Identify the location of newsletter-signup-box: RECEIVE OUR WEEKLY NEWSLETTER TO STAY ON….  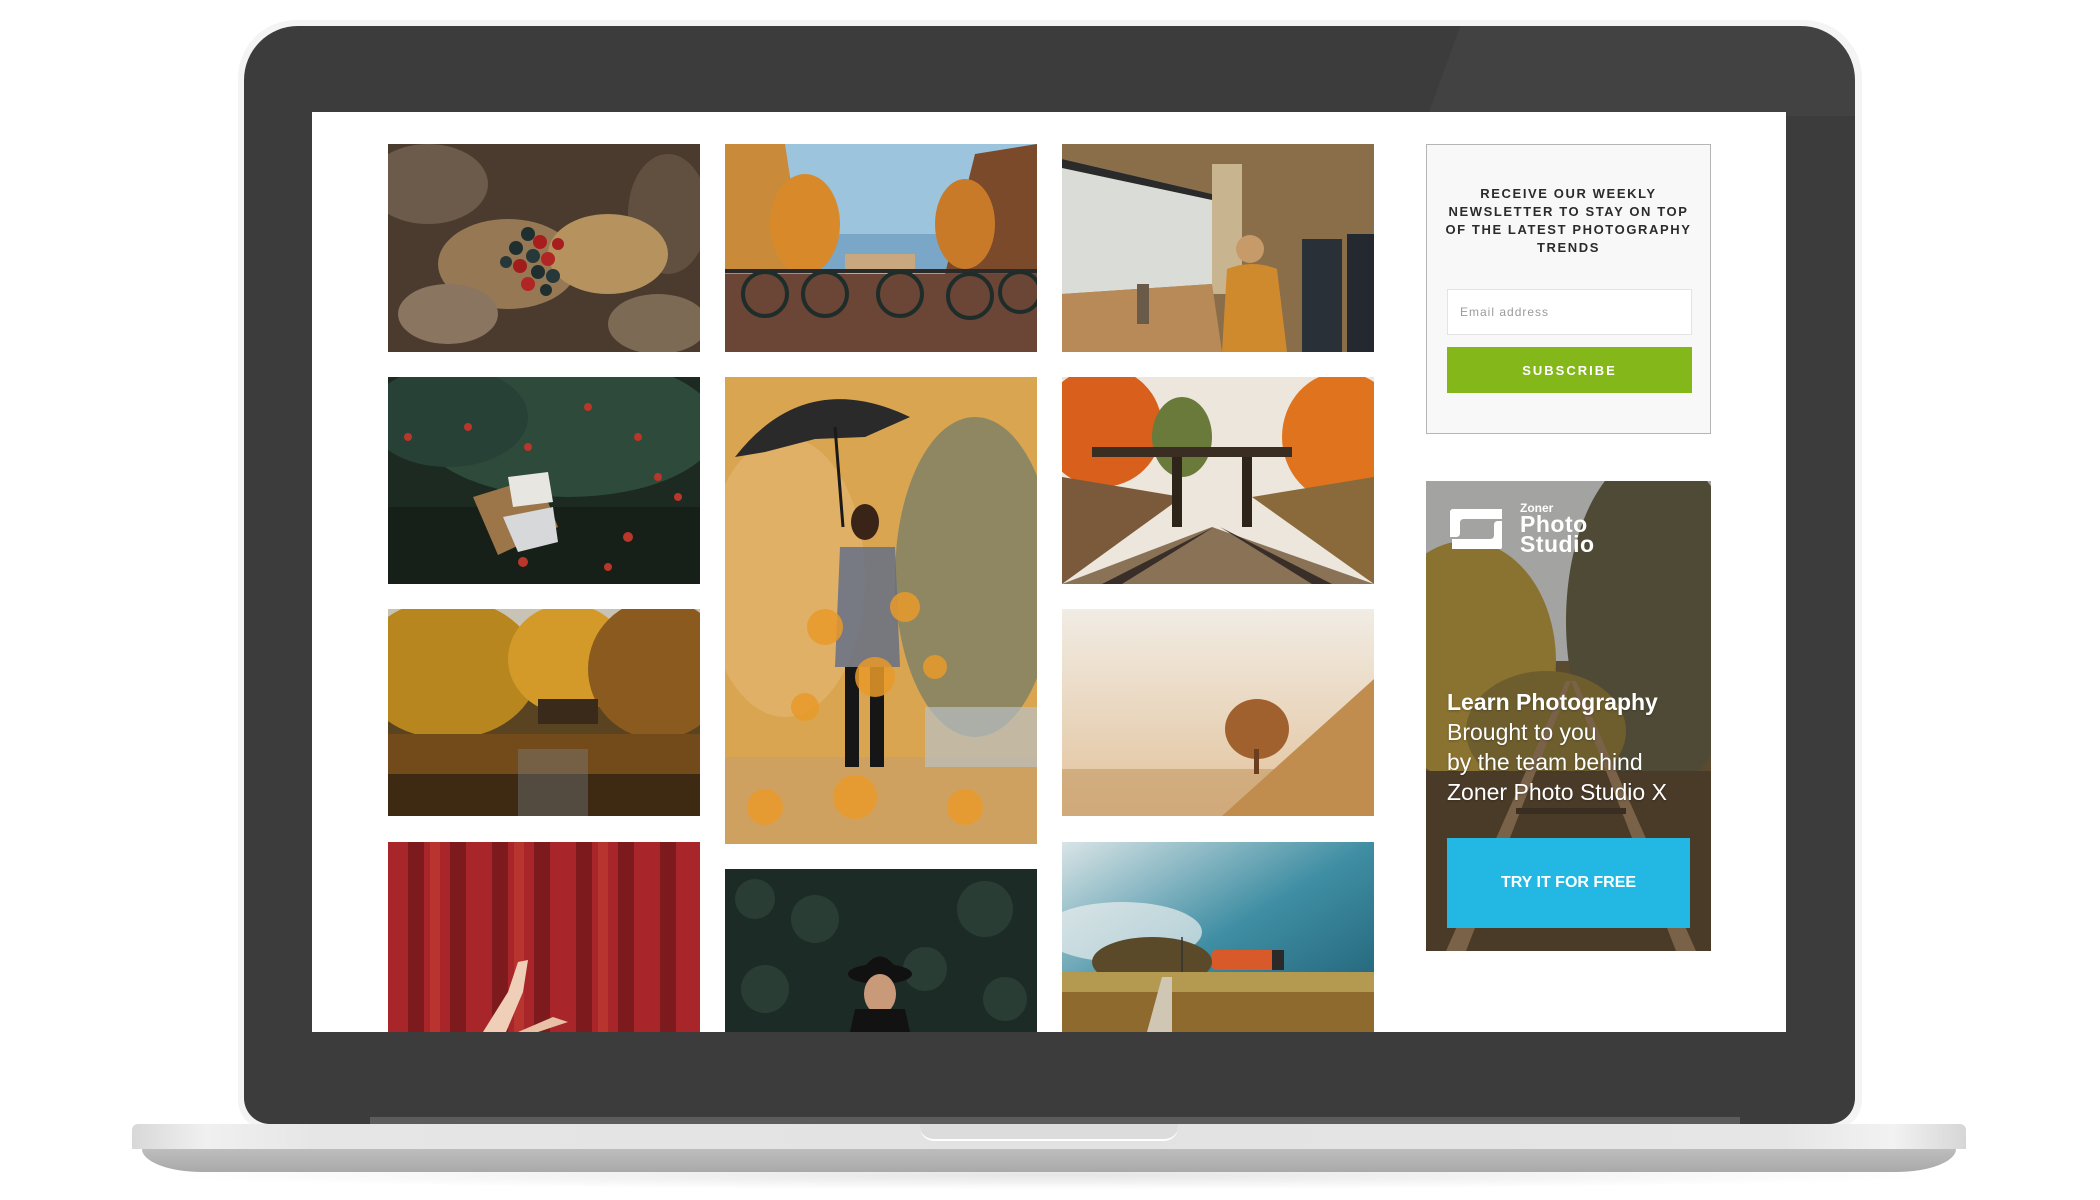
(1568, 289).